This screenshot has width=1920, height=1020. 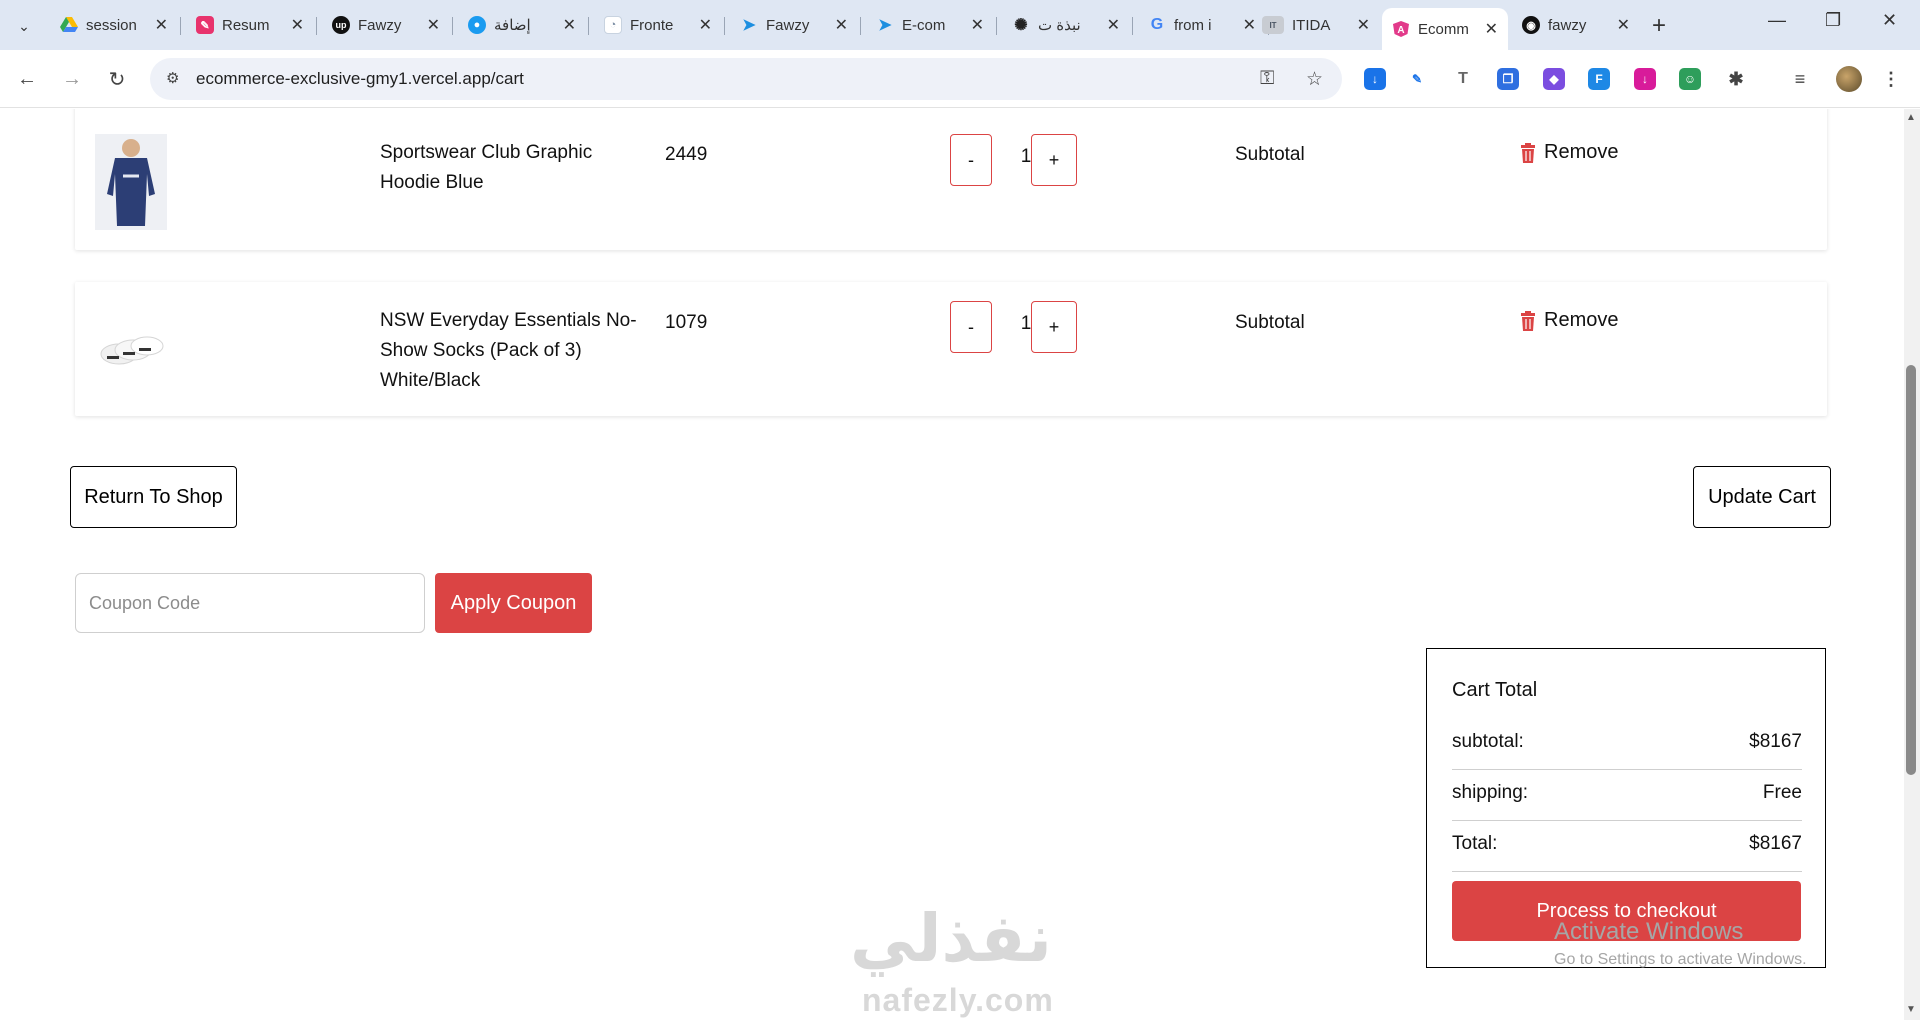 I want to click on product-name: Sportswear Club Graphic Hoodie Blue, so click(x=515, y=168).